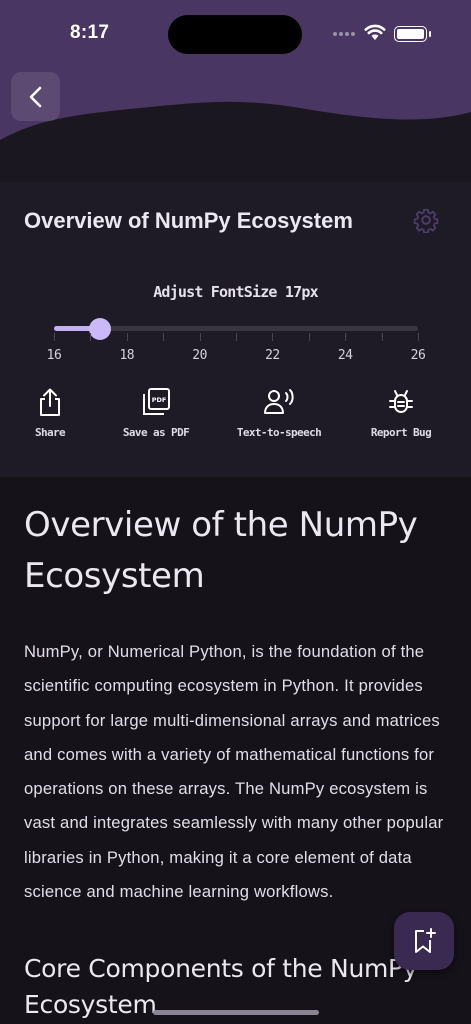 The image size is (471, 1024). What do you see at coordinates (236, 356) in the screenshot?
I see `slider-tick-labels: 16 18 20 22 24 26` at bounding box center [236, 356].